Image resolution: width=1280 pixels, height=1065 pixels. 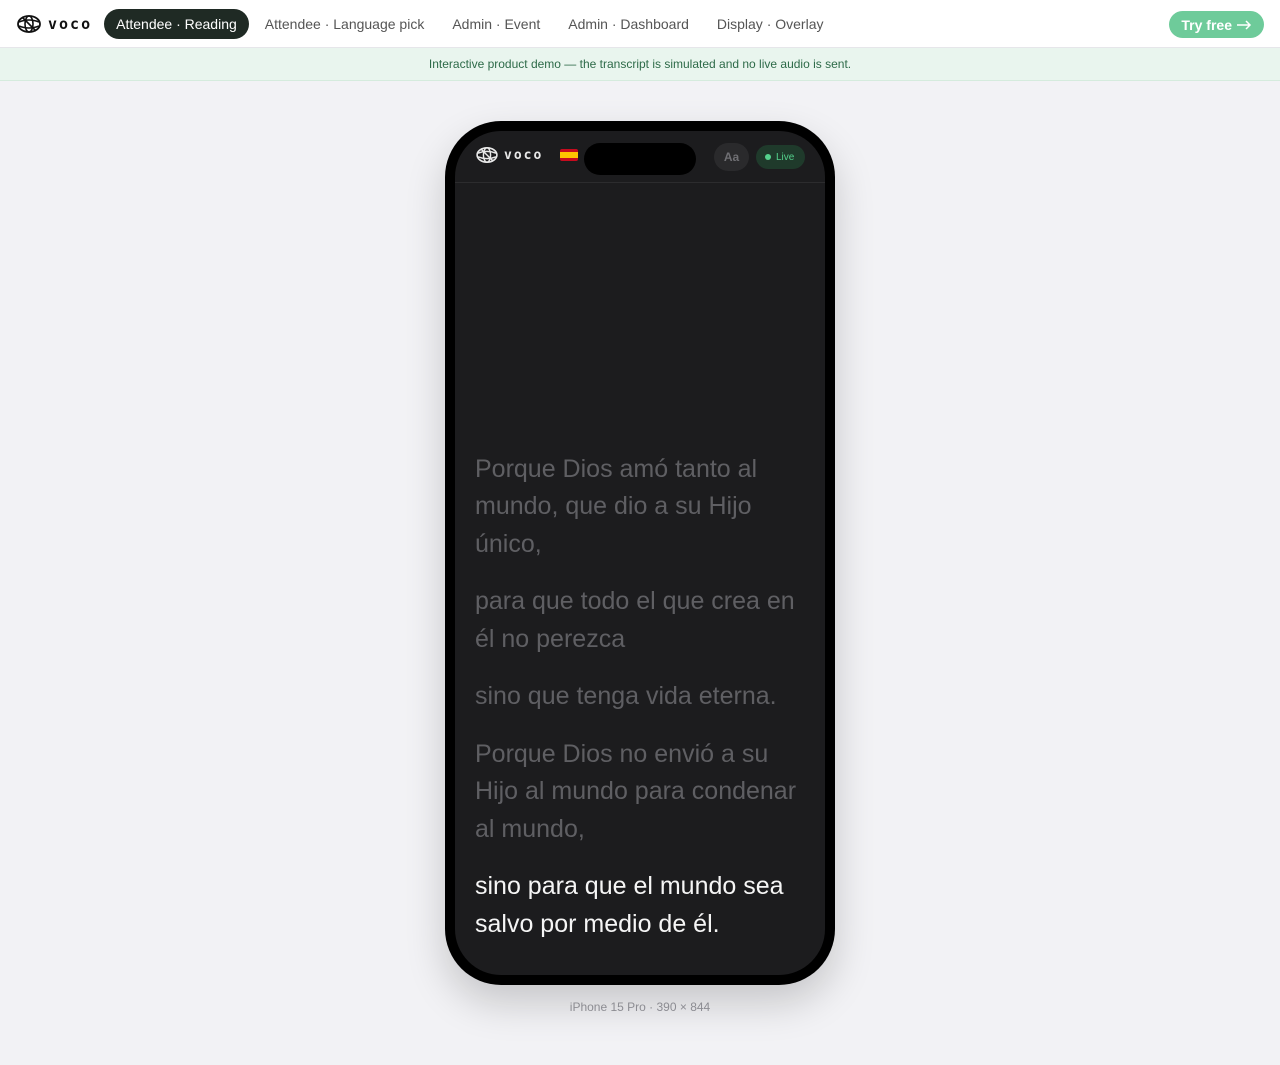 What do you see at coordinates (70, 23) in the screenshot?
I see `brand-wordmark: voco` at bounding box center [70, 23].